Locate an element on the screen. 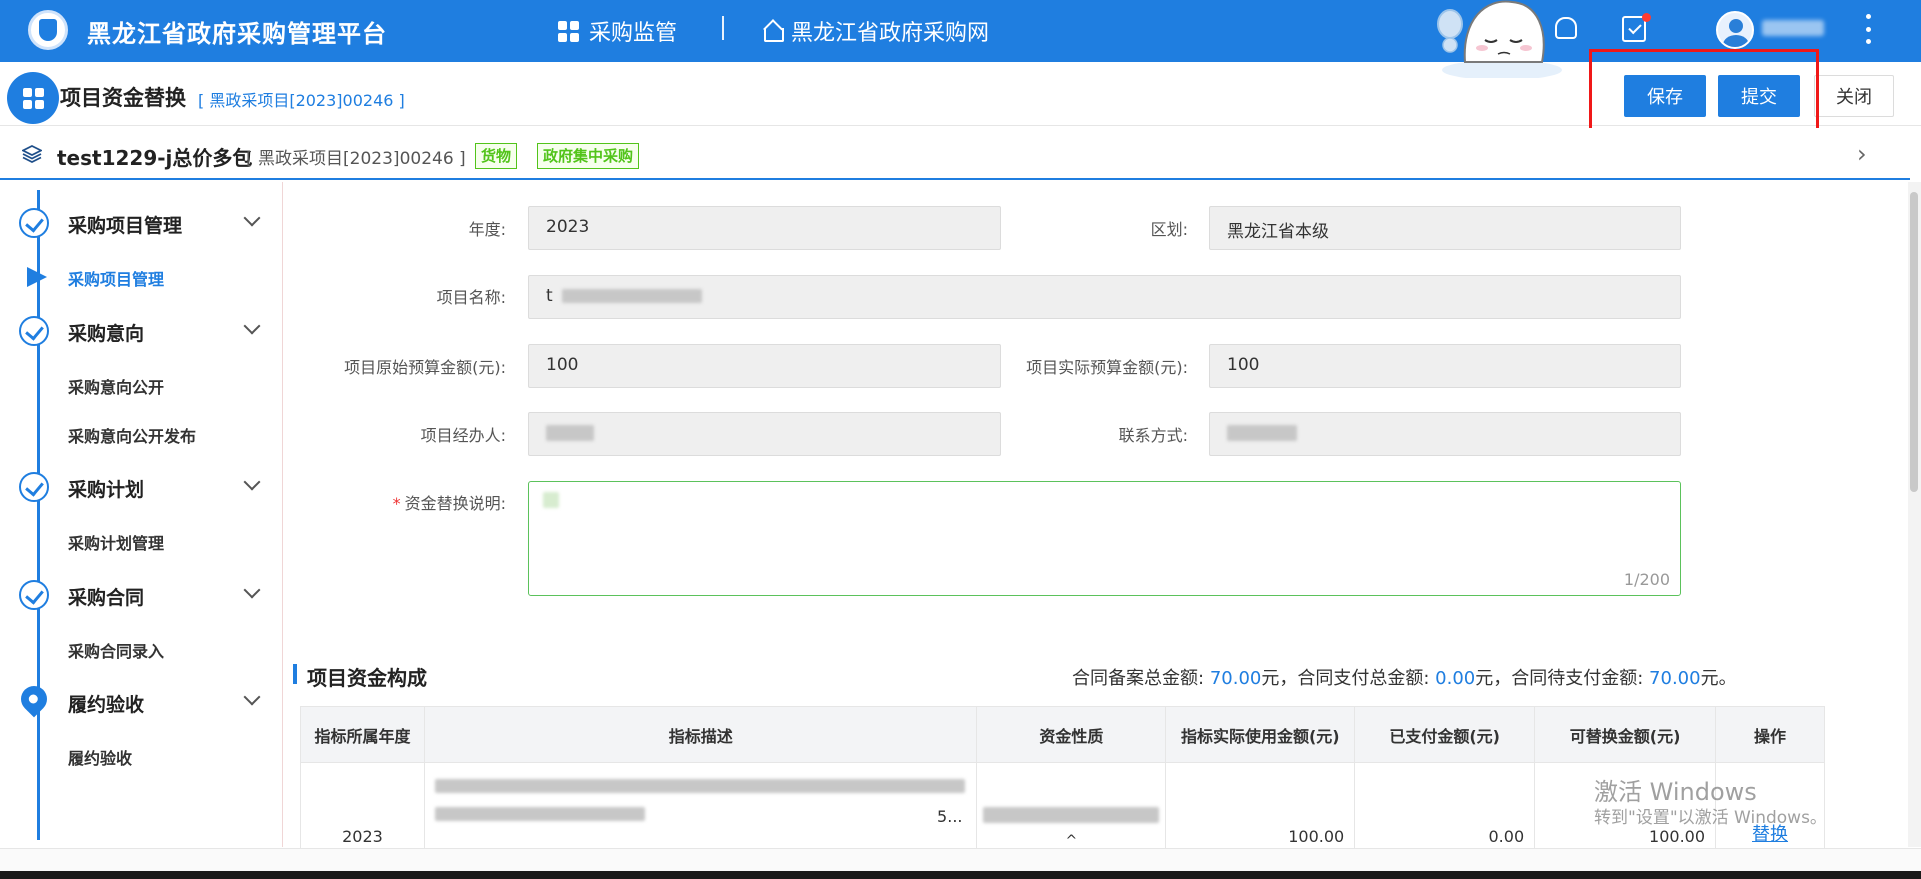 Image resolution: width=1921 pixels, height=879 pixels. save-button: 保存 is located at coordinates (1665, 96).